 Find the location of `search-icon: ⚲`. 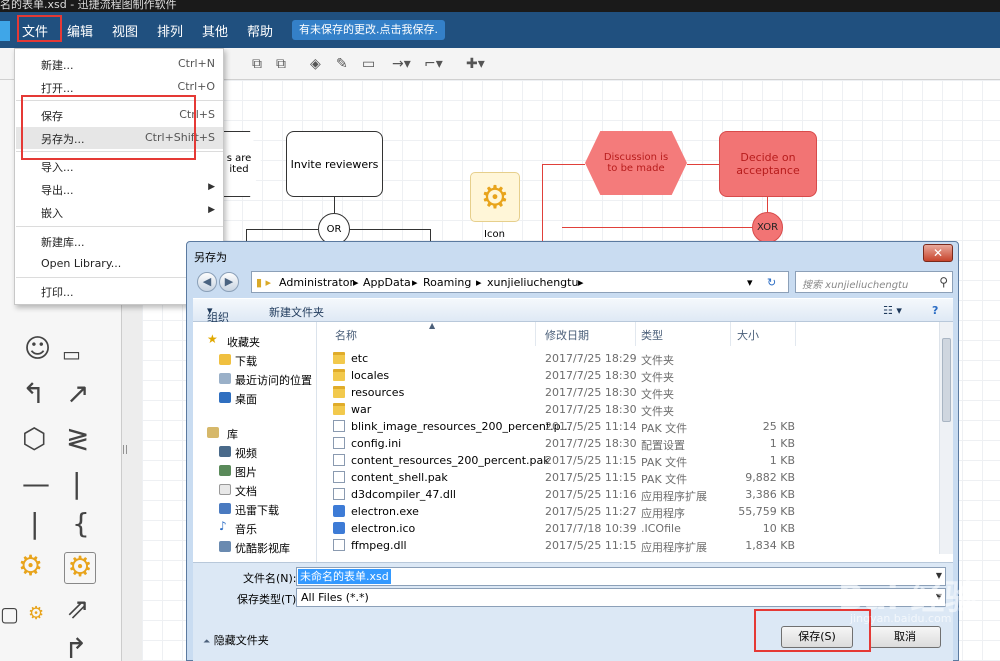

search-icon: ⚲ is located at coordinates (943, 282).